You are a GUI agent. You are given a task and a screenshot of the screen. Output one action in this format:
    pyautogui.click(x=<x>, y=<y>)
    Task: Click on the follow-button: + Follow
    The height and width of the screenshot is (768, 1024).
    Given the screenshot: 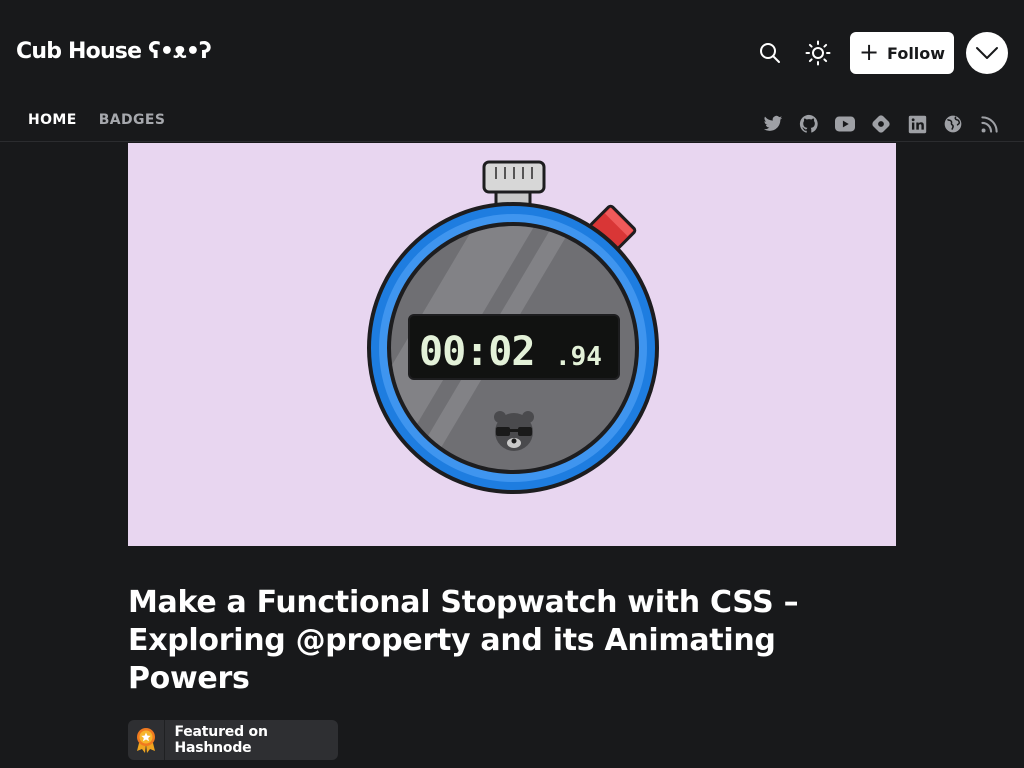 What is the action you would take?
    pyautogui.click(x=902, y=53)
    